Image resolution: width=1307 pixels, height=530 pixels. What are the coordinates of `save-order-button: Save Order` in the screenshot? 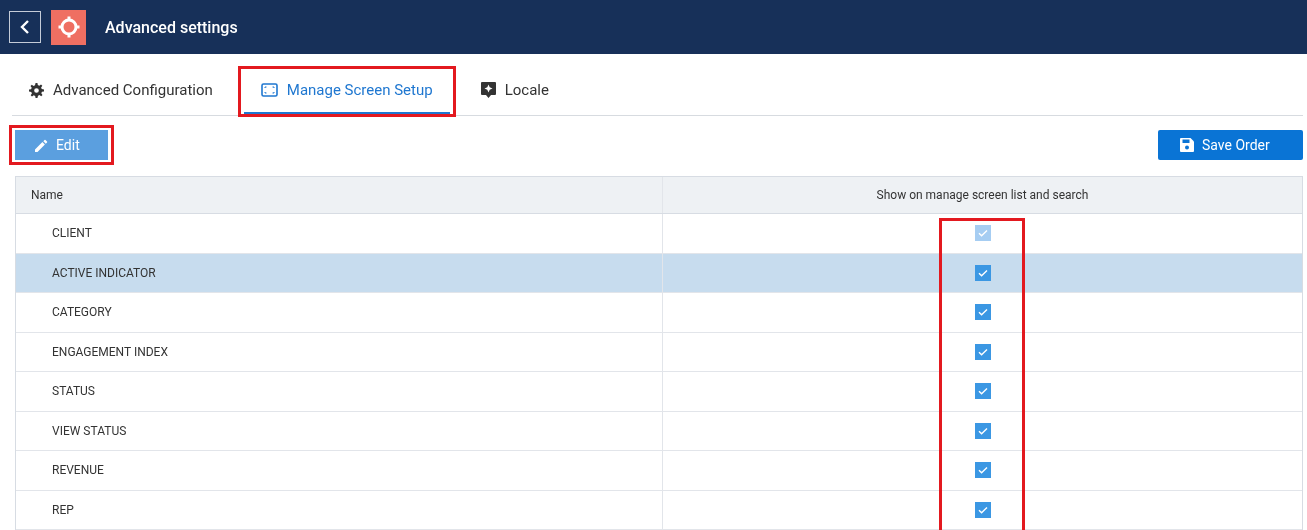 It's located at (1230, 145).